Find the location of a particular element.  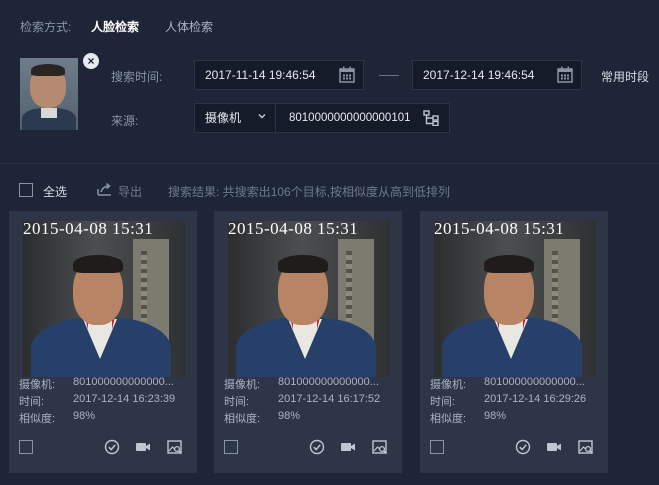

query-face-image is located at coordinates (49, 94).